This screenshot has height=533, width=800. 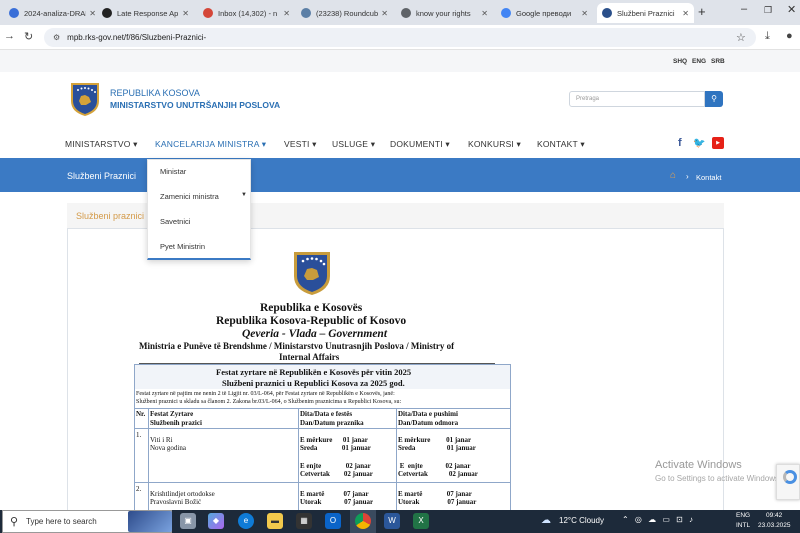 I want to click on minimize-button: –, so click(x=744, y=9).